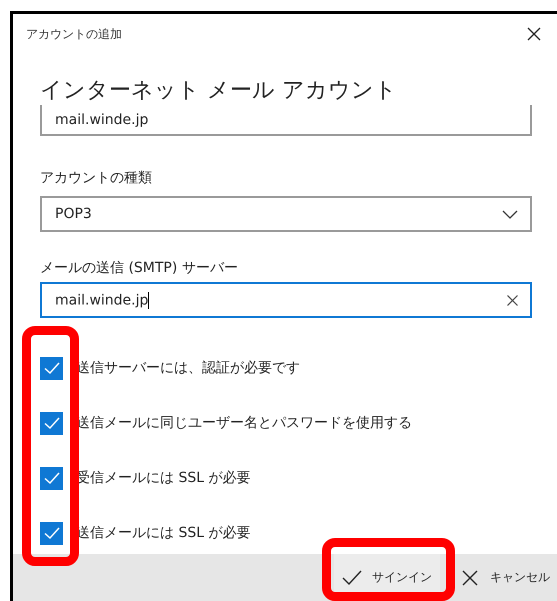  Describe the element at coordinates (74, 34) in the screenshot. I see `window-title: アカウントの追加` at that location.